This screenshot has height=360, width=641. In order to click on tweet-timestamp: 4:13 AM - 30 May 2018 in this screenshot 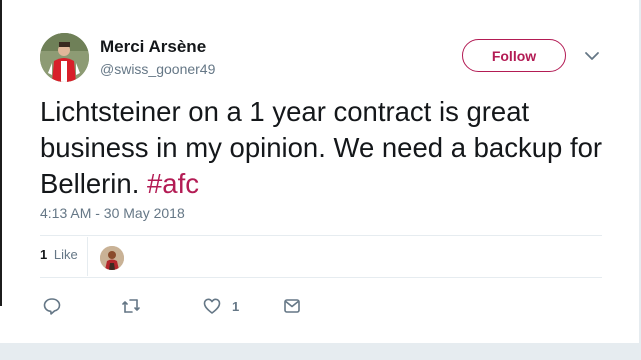, I will do `click(112, 213)`.